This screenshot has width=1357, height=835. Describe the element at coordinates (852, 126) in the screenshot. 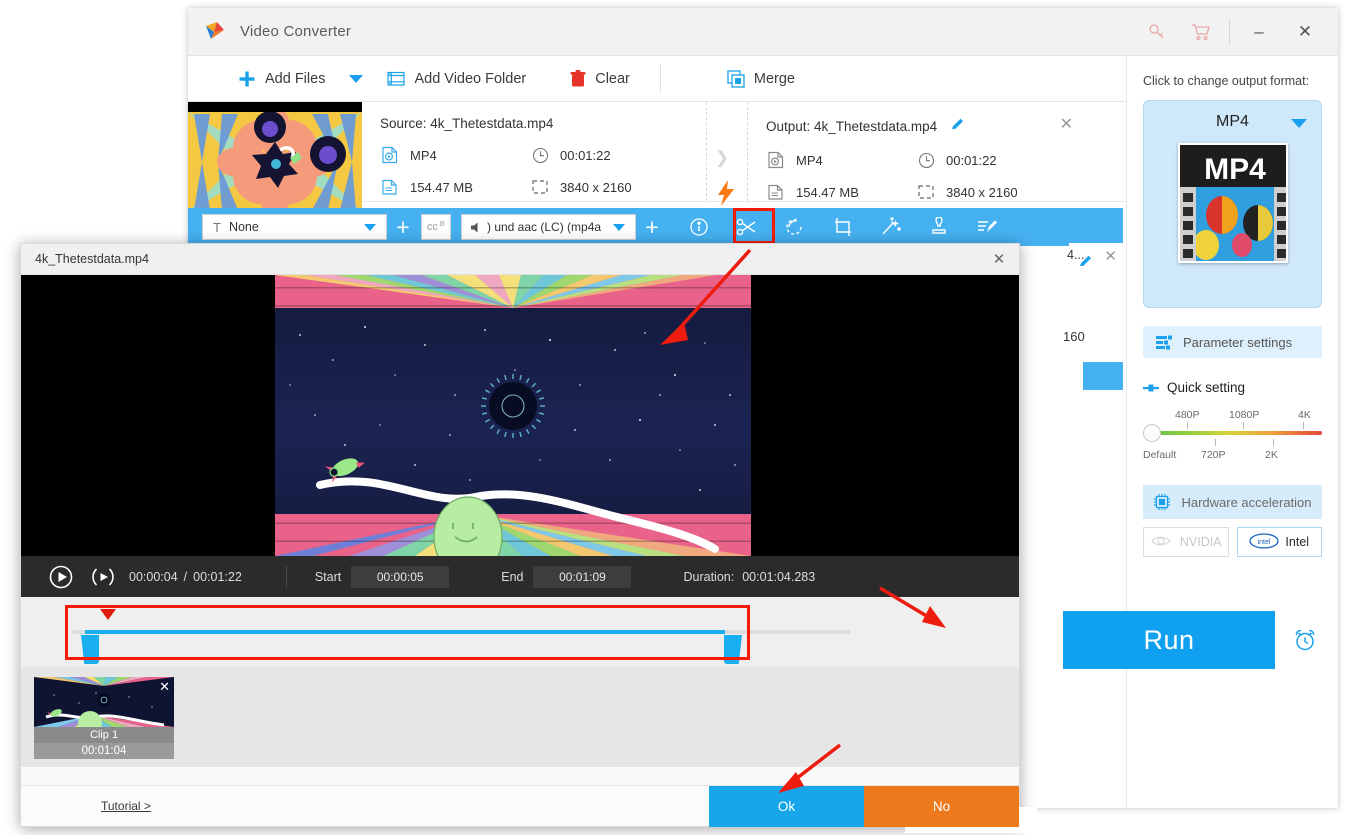

I see `output-filename-text: Output: 4k_Thetestdata.mp4` at that location.